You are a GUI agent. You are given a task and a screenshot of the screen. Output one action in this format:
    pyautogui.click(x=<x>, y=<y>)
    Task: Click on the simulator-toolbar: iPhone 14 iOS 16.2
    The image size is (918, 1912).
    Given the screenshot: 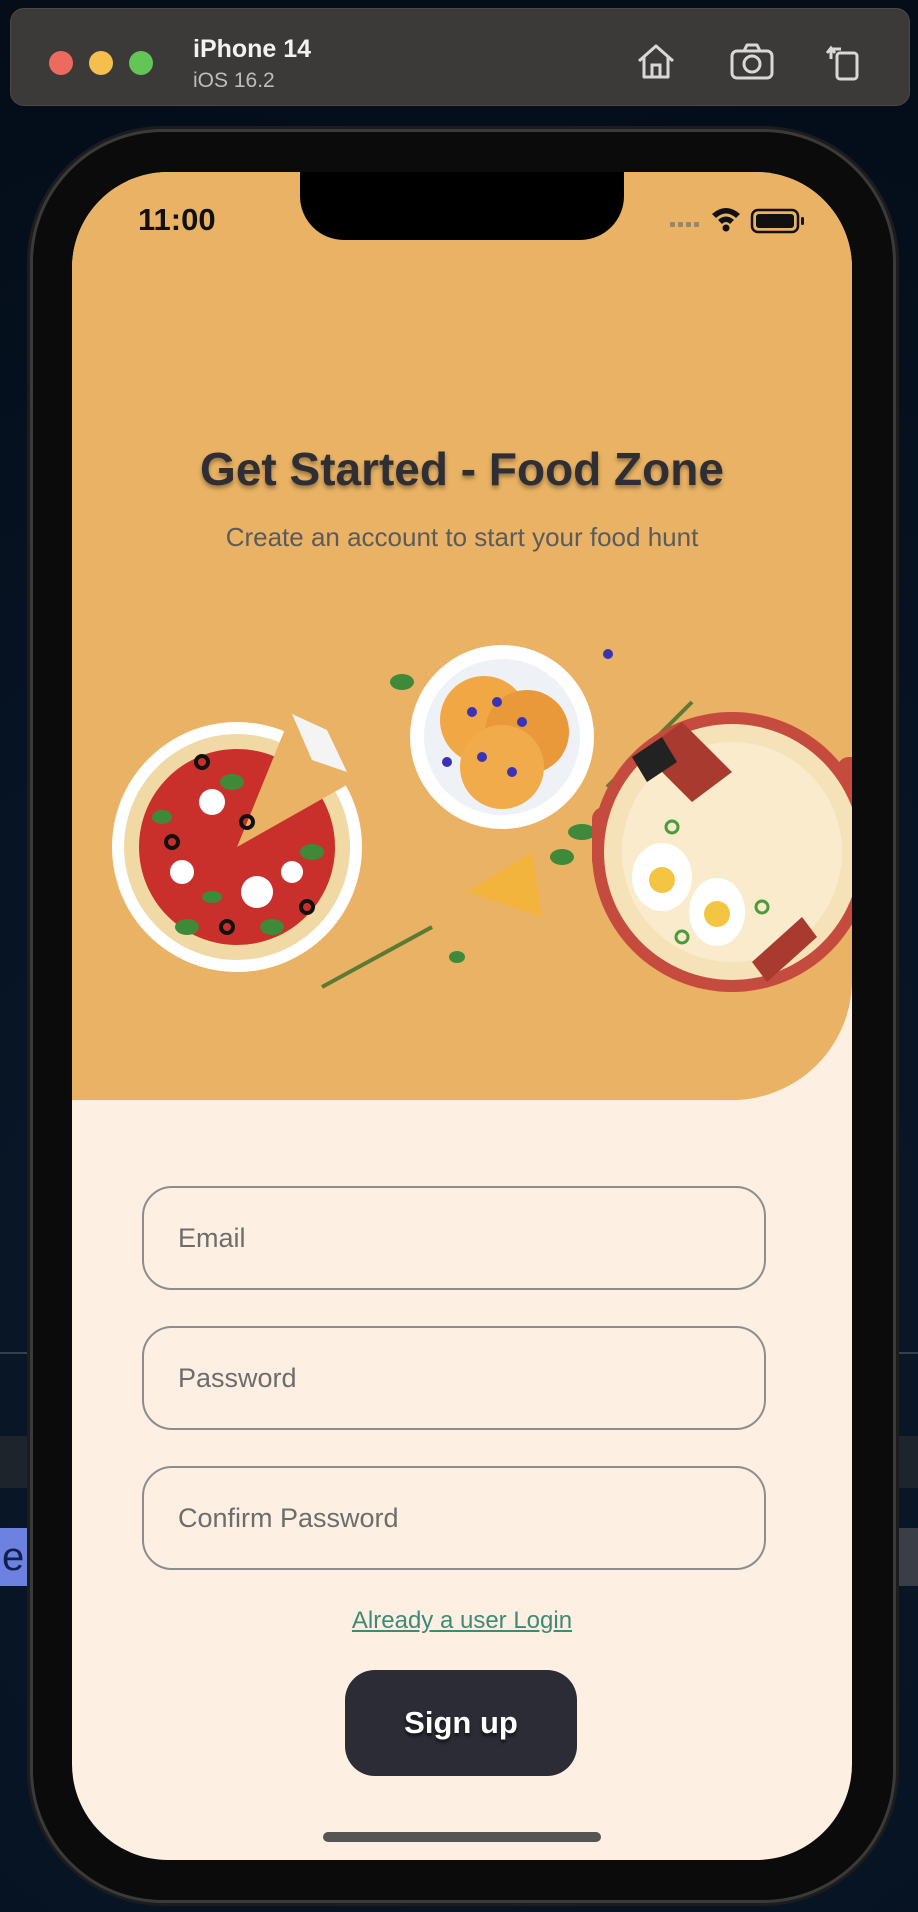 What is the action you would take?
    pyautogui.click(x=460, y=57)
    